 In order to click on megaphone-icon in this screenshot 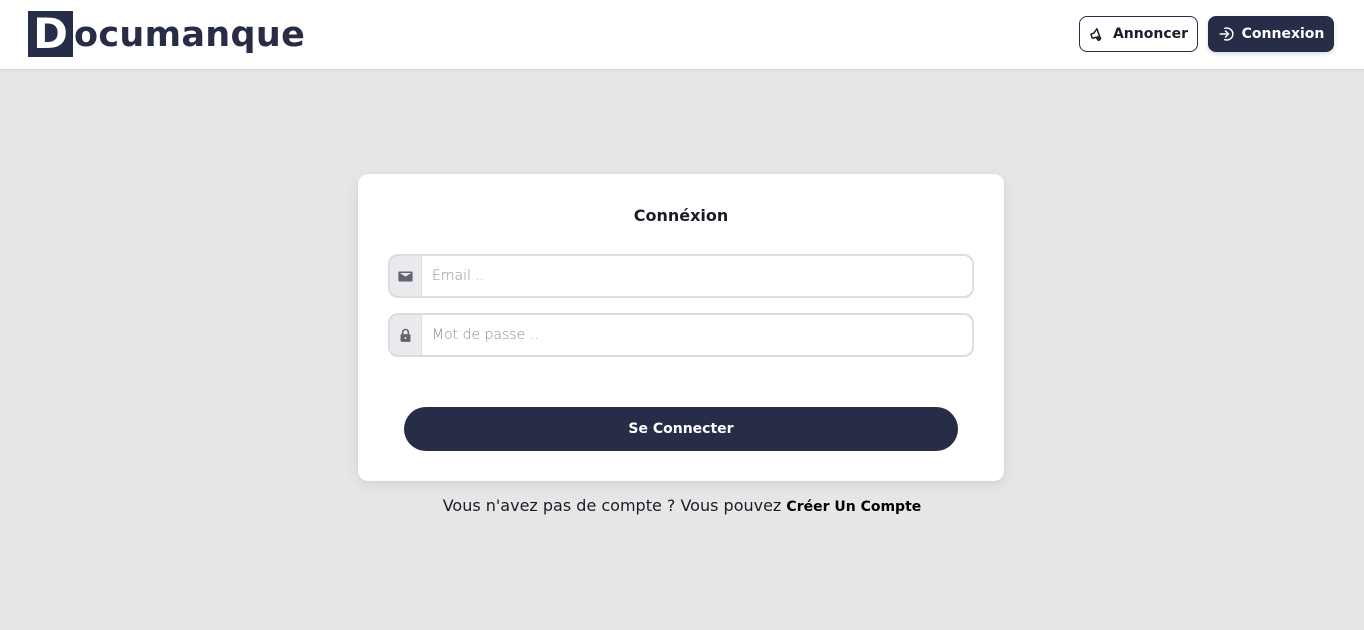, I will do `click(1098, 34)`.